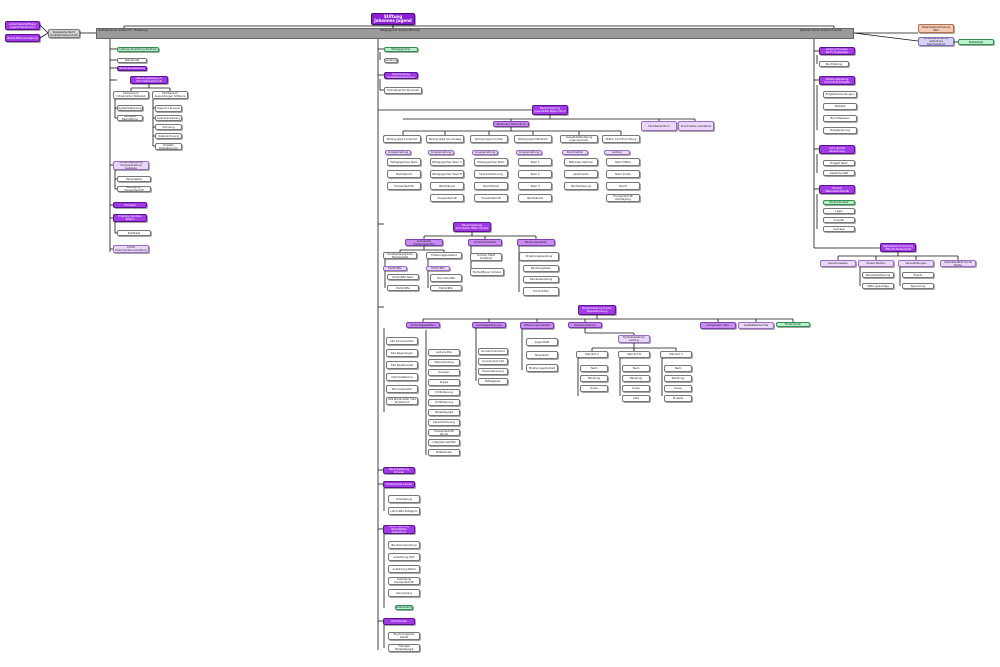 The width and height of the screenshot is (1000, 667). What do you see at coordinates (535, 186) in the screenshot?
I see `region-a-col-item: Team 3` at bounding box center [535, 186].